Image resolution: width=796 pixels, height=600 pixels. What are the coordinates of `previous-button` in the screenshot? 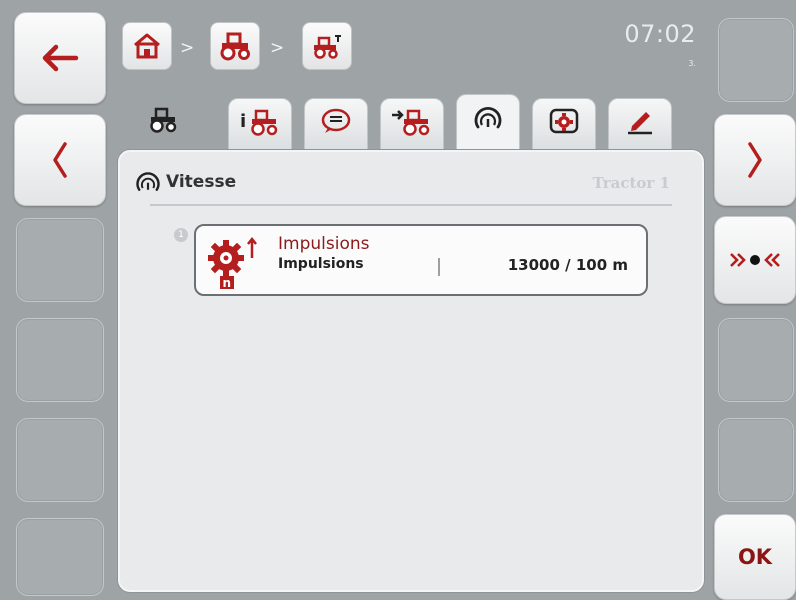 It's located at (60, 160).